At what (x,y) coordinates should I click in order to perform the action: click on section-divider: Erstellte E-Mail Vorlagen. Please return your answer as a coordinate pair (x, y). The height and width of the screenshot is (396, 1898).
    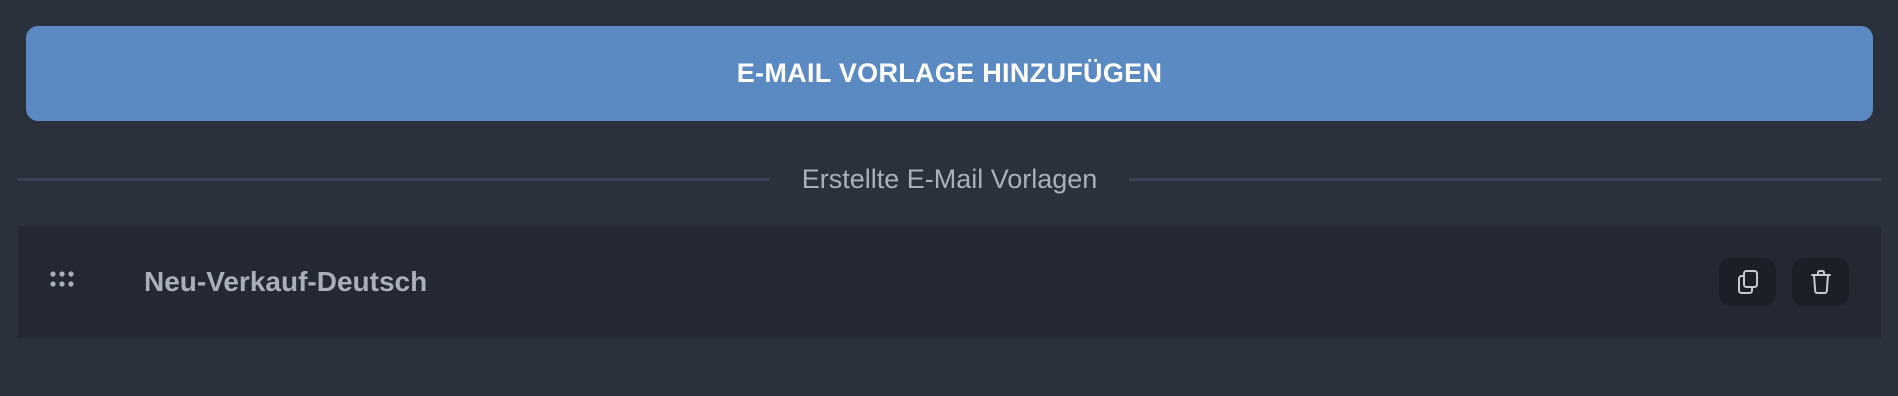
    Looking at the image, I should click on (950, 179).